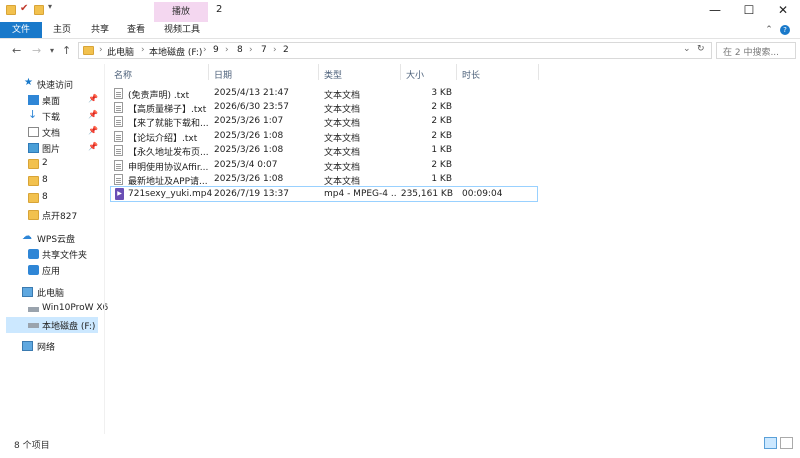 This screenshot has height=458, width=800. I want to click on file-row: 【高质量梯子】.txt 2026/6/30 23:57 文本文档 2 KB, so click(324, 107).